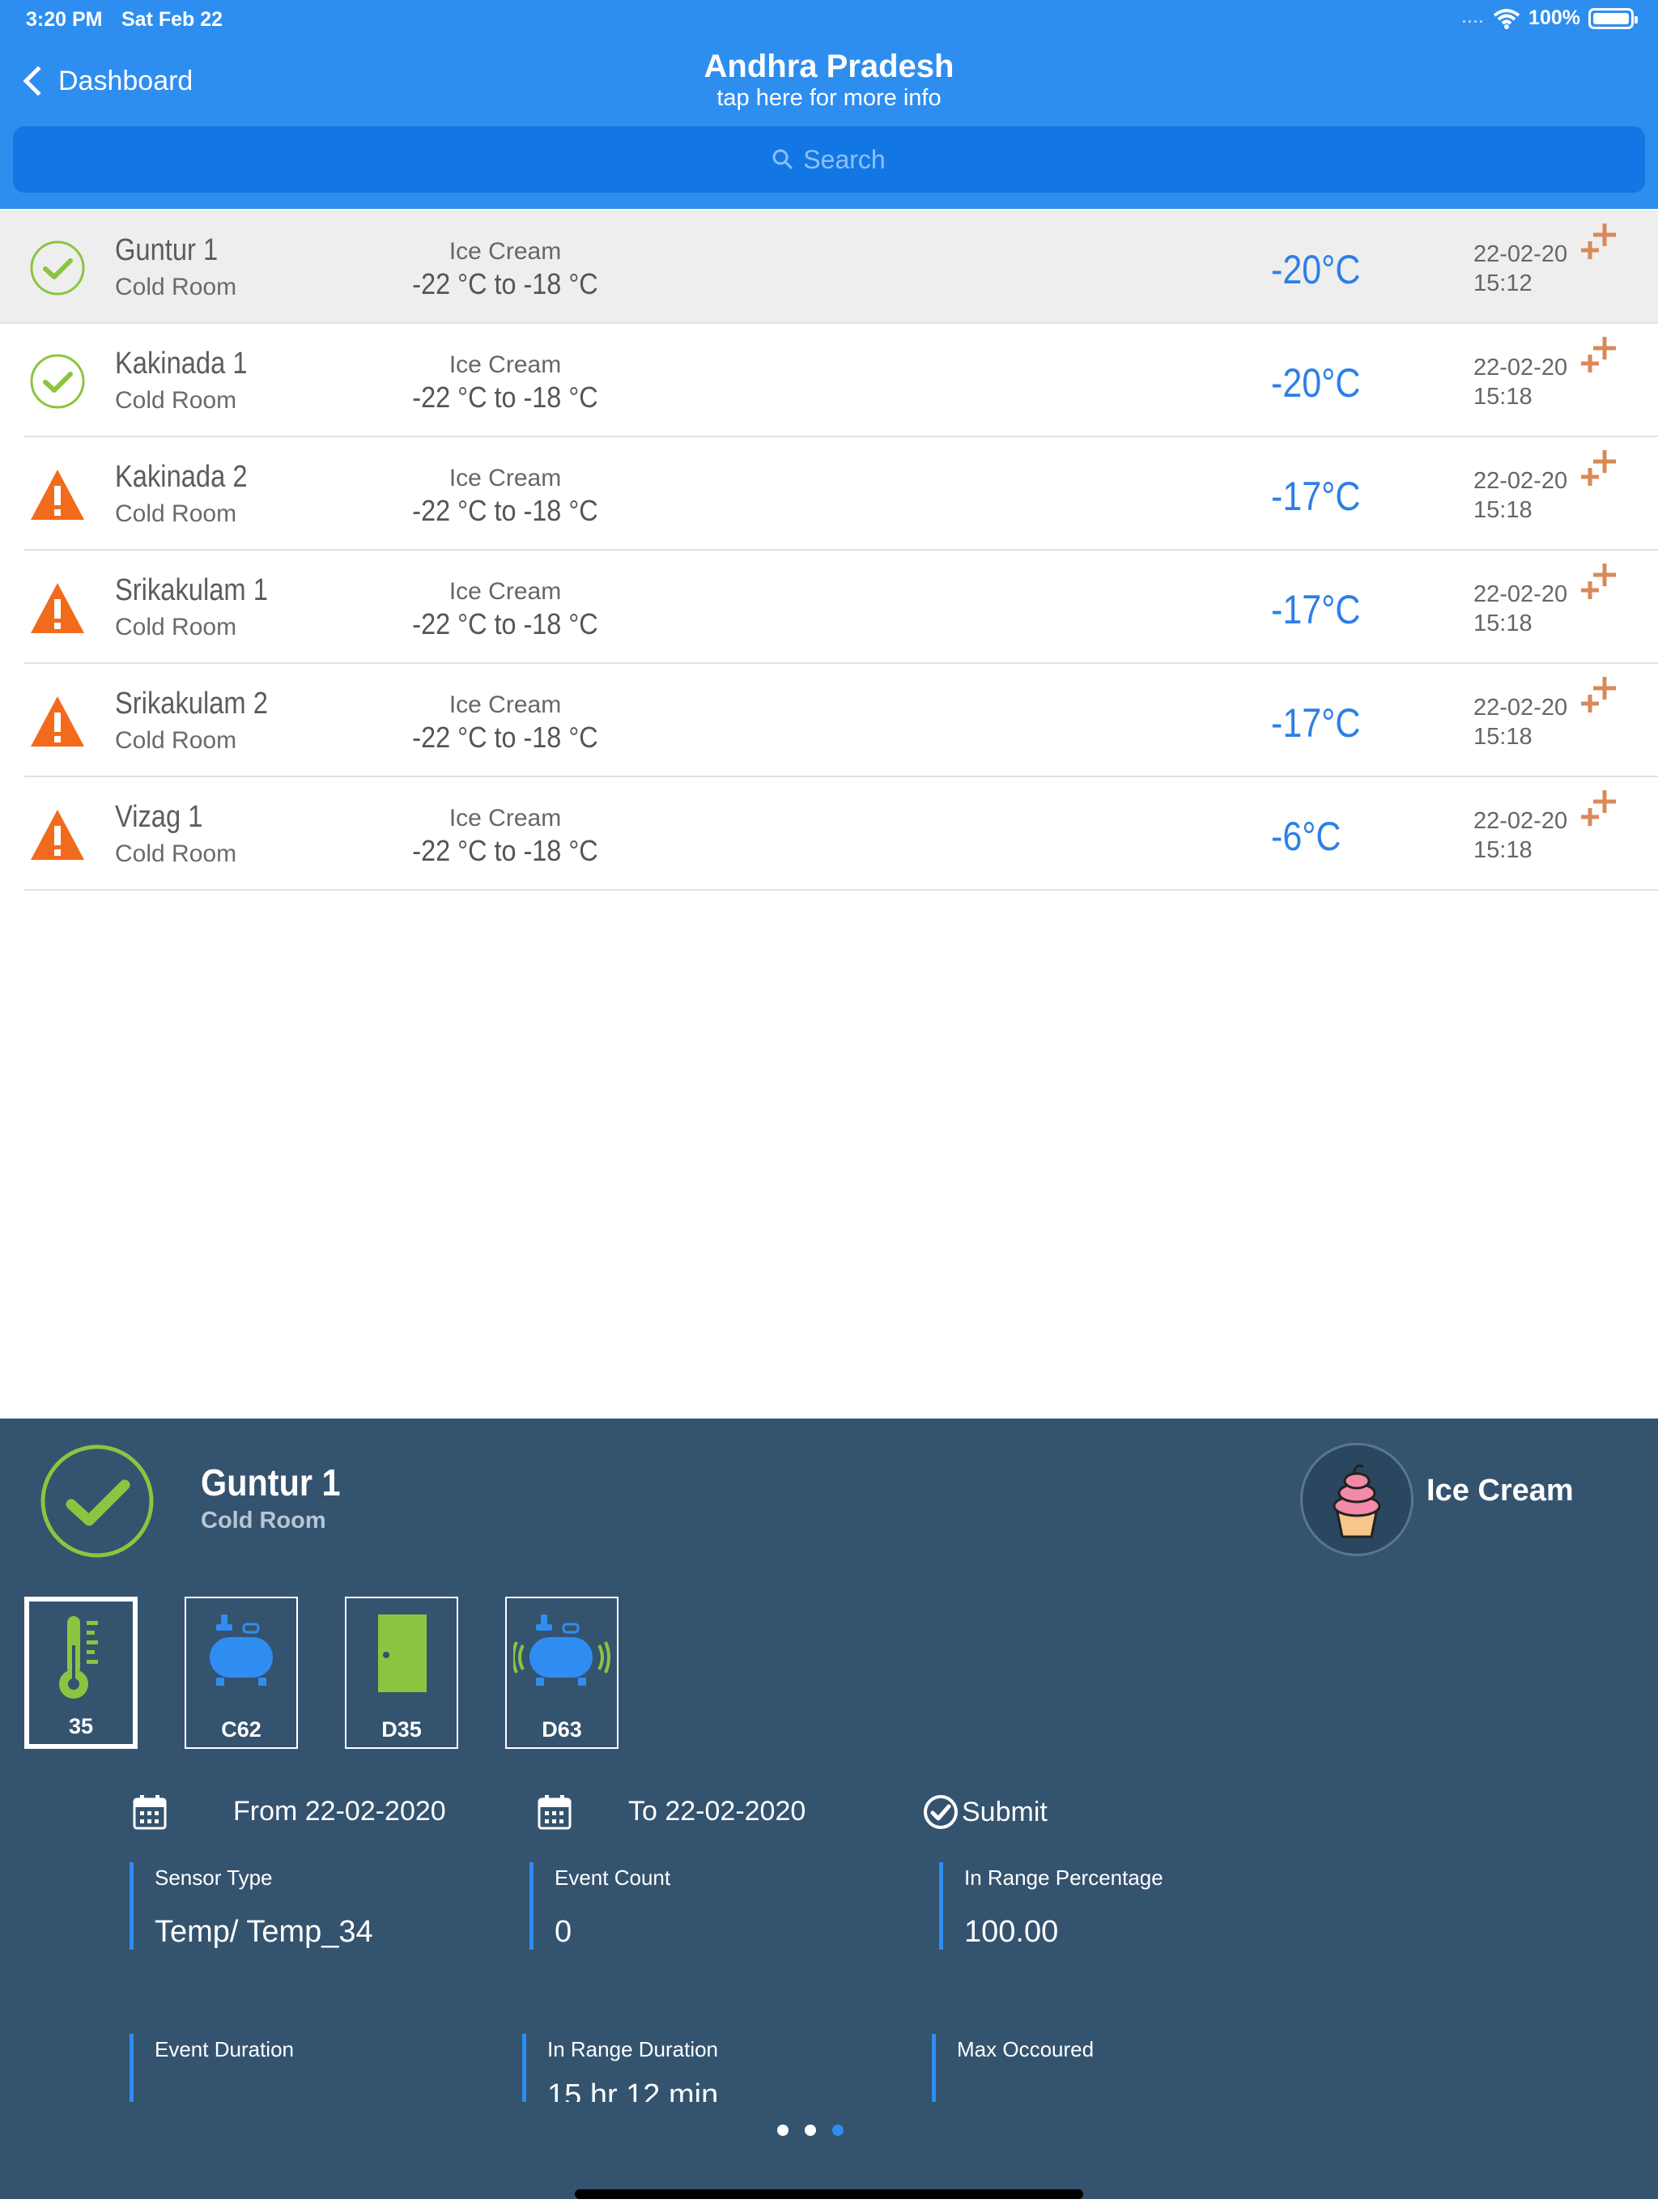 This screenshot has height=2212, width=1658. Describe the element at coordinates (782, 160) in the screenshot. I see `search-icon` at that location.